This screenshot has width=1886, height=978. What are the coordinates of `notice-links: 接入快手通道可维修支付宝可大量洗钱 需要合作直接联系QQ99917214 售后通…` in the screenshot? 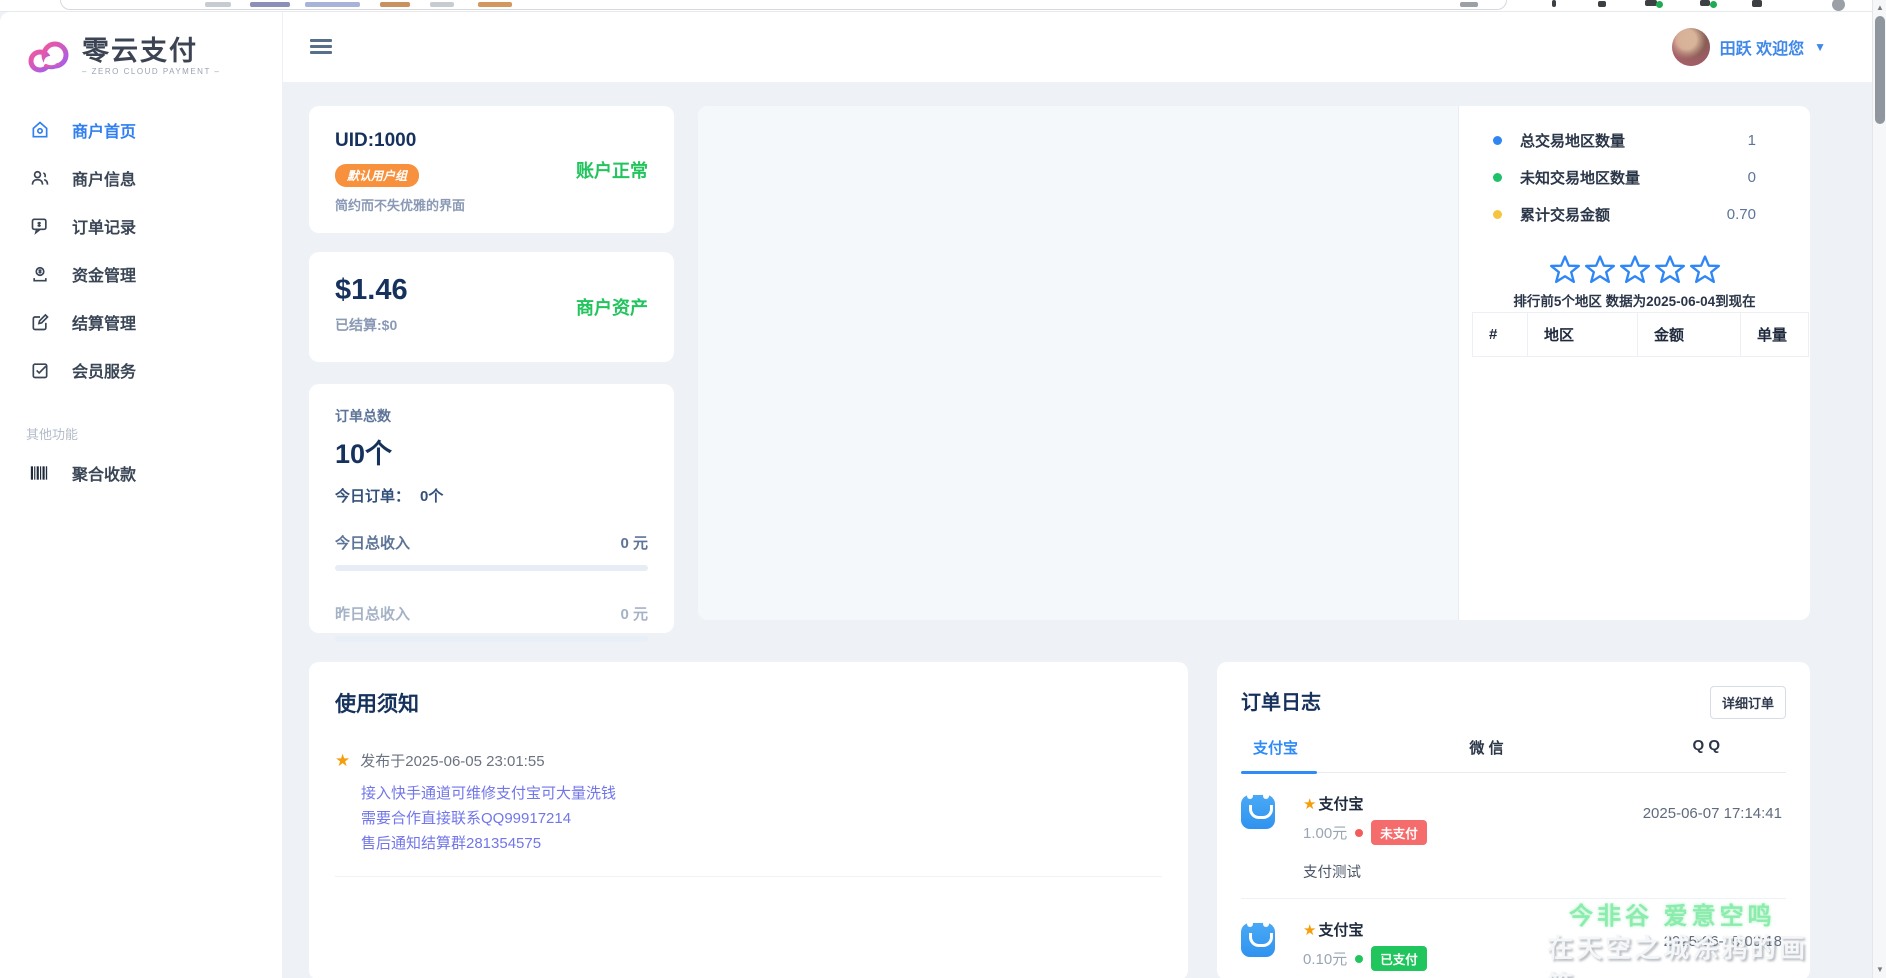 It's located at (761, 818).